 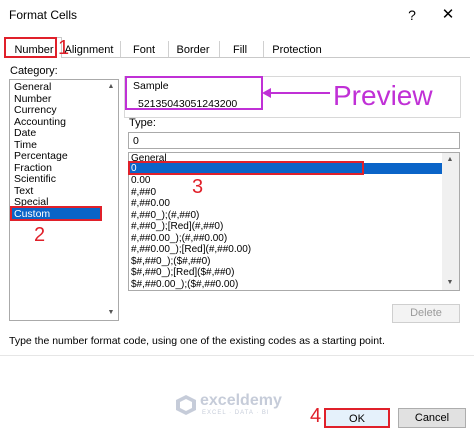 What do you see at coordinates (357, 418) in the screenshot?
I see `ok-button: OK` at bounding box center [357, 418].